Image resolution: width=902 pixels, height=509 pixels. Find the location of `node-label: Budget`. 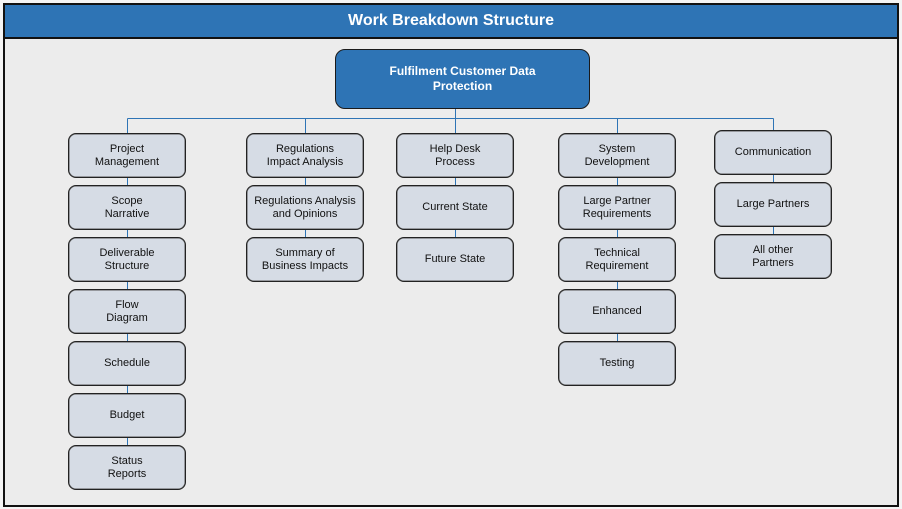

node-label: Budget is located at coordinates (127, 415).